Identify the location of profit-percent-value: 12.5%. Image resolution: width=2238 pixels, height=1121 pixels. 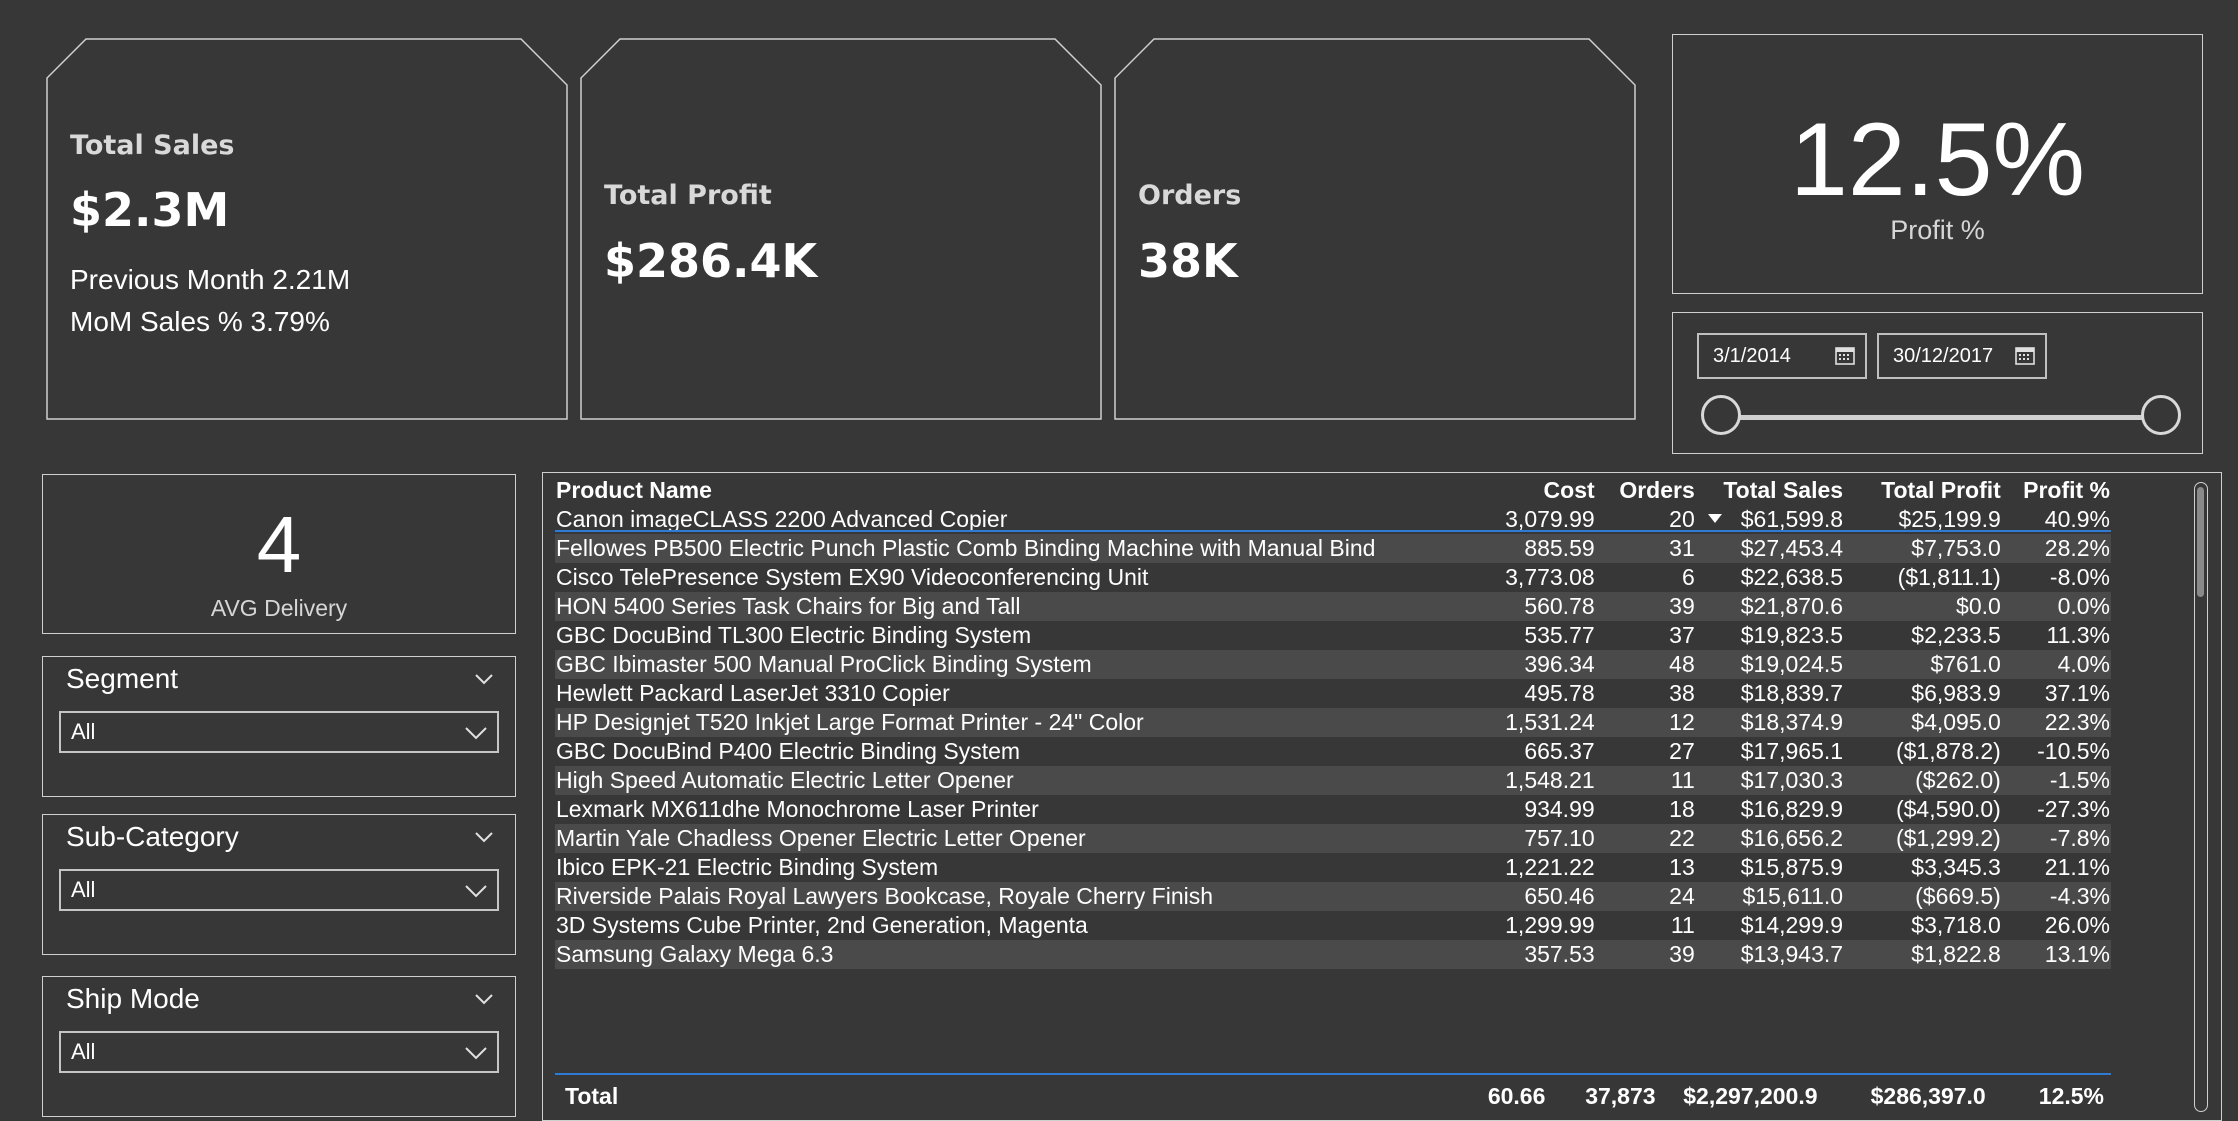
(1937, 160).